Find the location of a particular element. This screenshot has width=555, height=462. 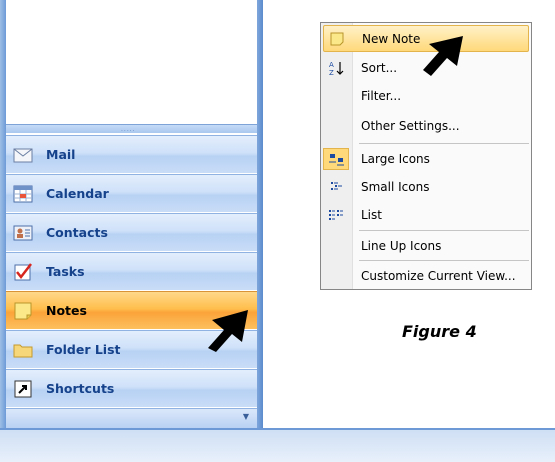

envelope-icon is located at coordinates (23, 155).